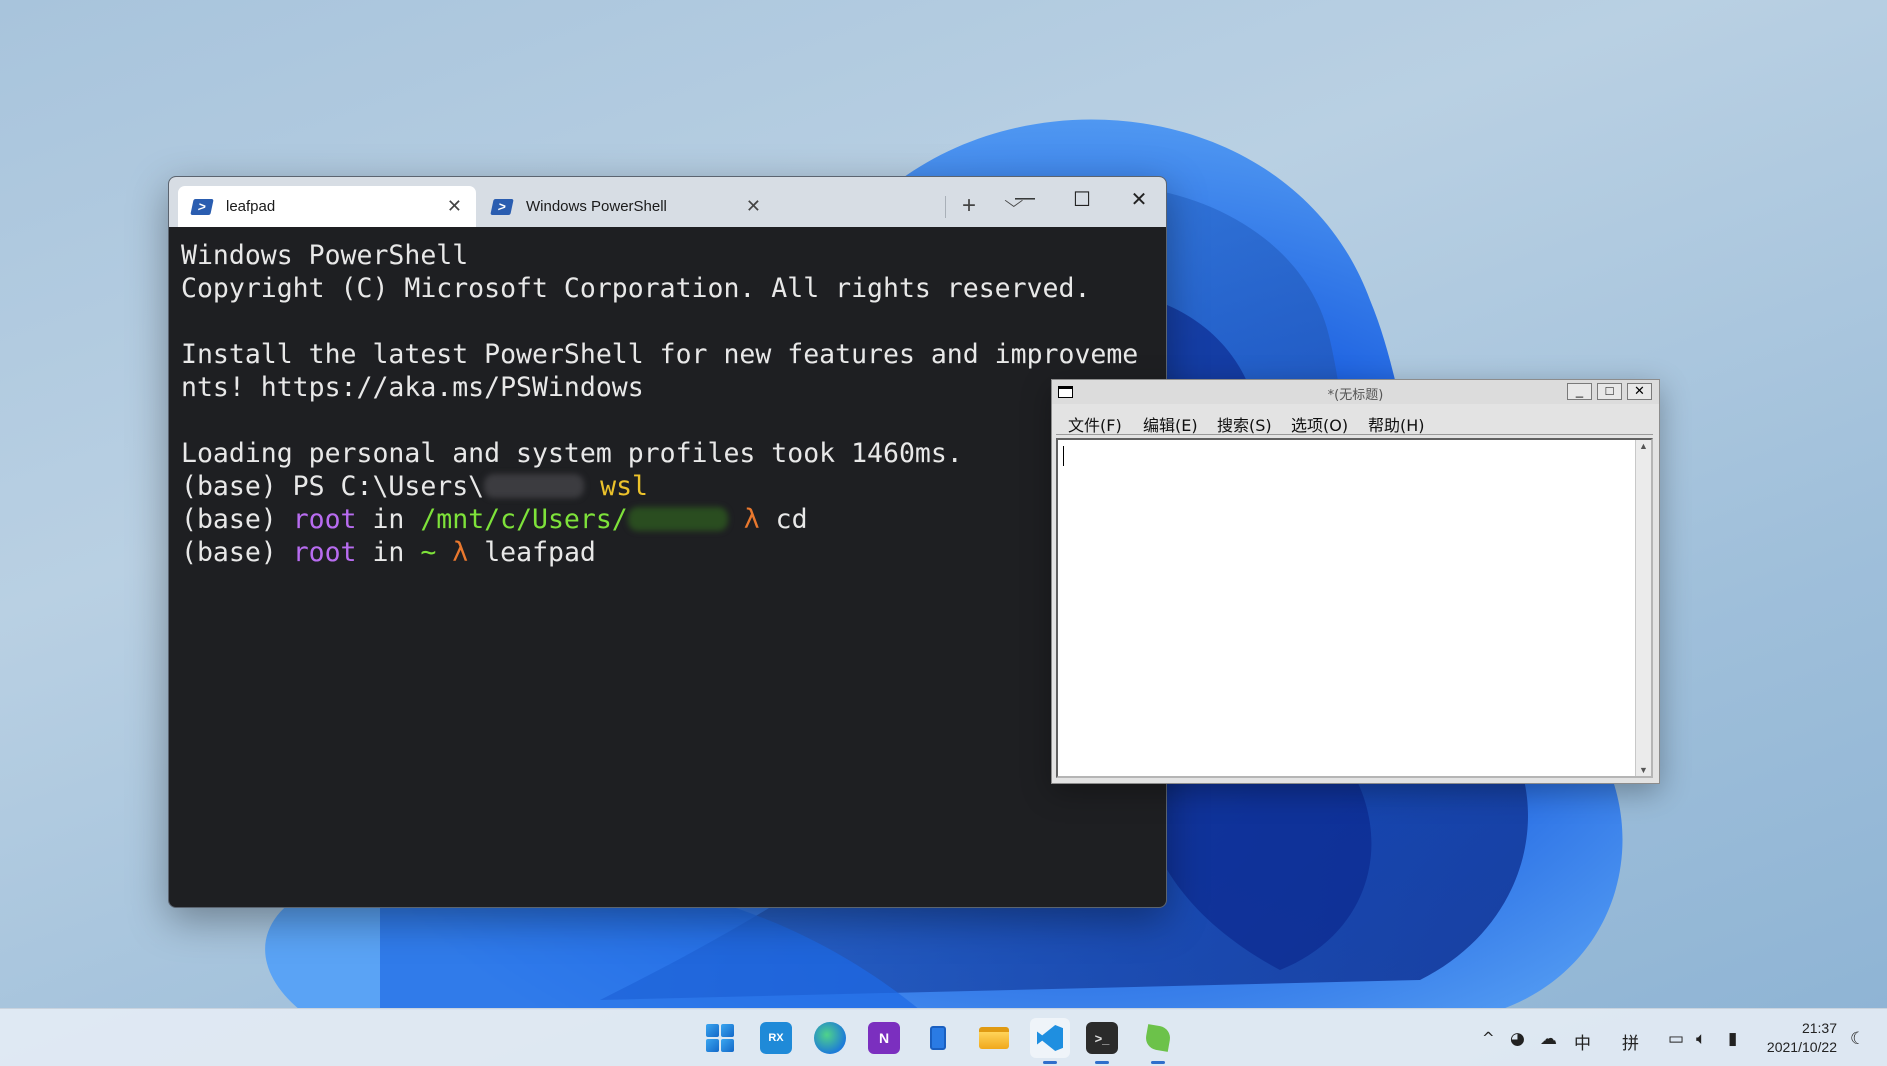 Image resolution: width=1887 pixels, height=1066 pixels. What do you see at coordinates (534, 486) in the screenshot?
I see `redacted-username` at bounding box center [534, 486].